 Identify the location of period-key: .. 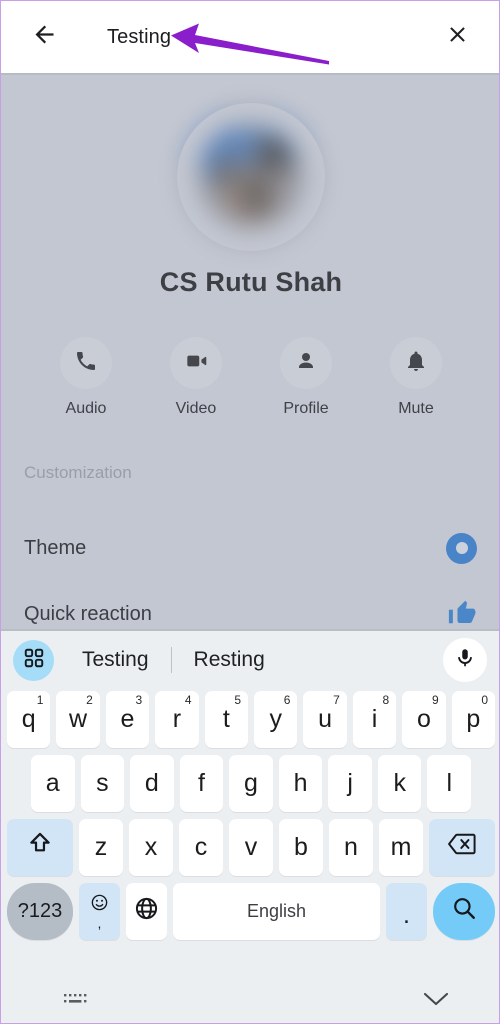
(406, 911).